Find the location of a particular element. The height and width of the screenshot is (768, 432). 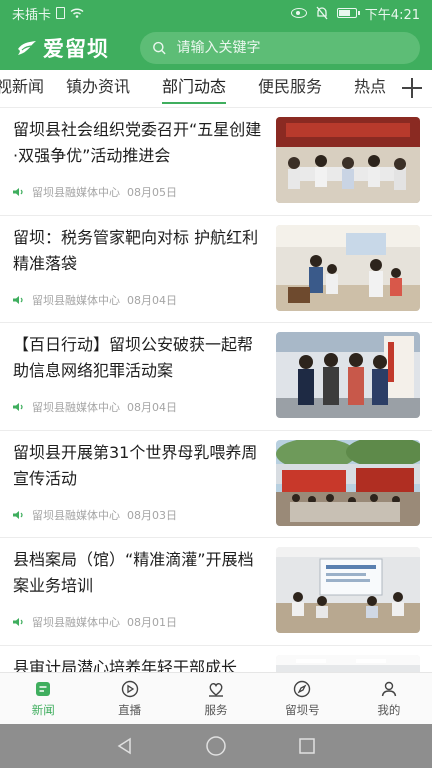

nav-profile: 我的 is located at coordinates (389, 698).